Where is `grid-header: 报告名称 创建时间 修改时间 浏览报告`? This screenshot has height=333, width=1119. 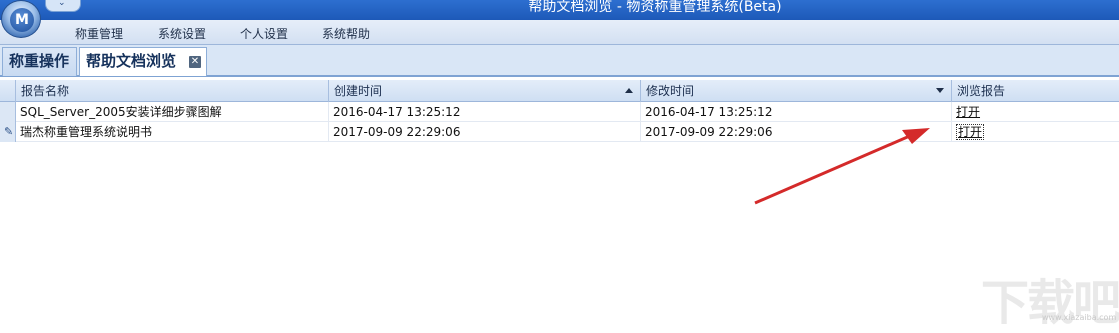 grid-header: 报告名称 创建时间 修改时间 浏览报告 is located at coordinates (559, 91).